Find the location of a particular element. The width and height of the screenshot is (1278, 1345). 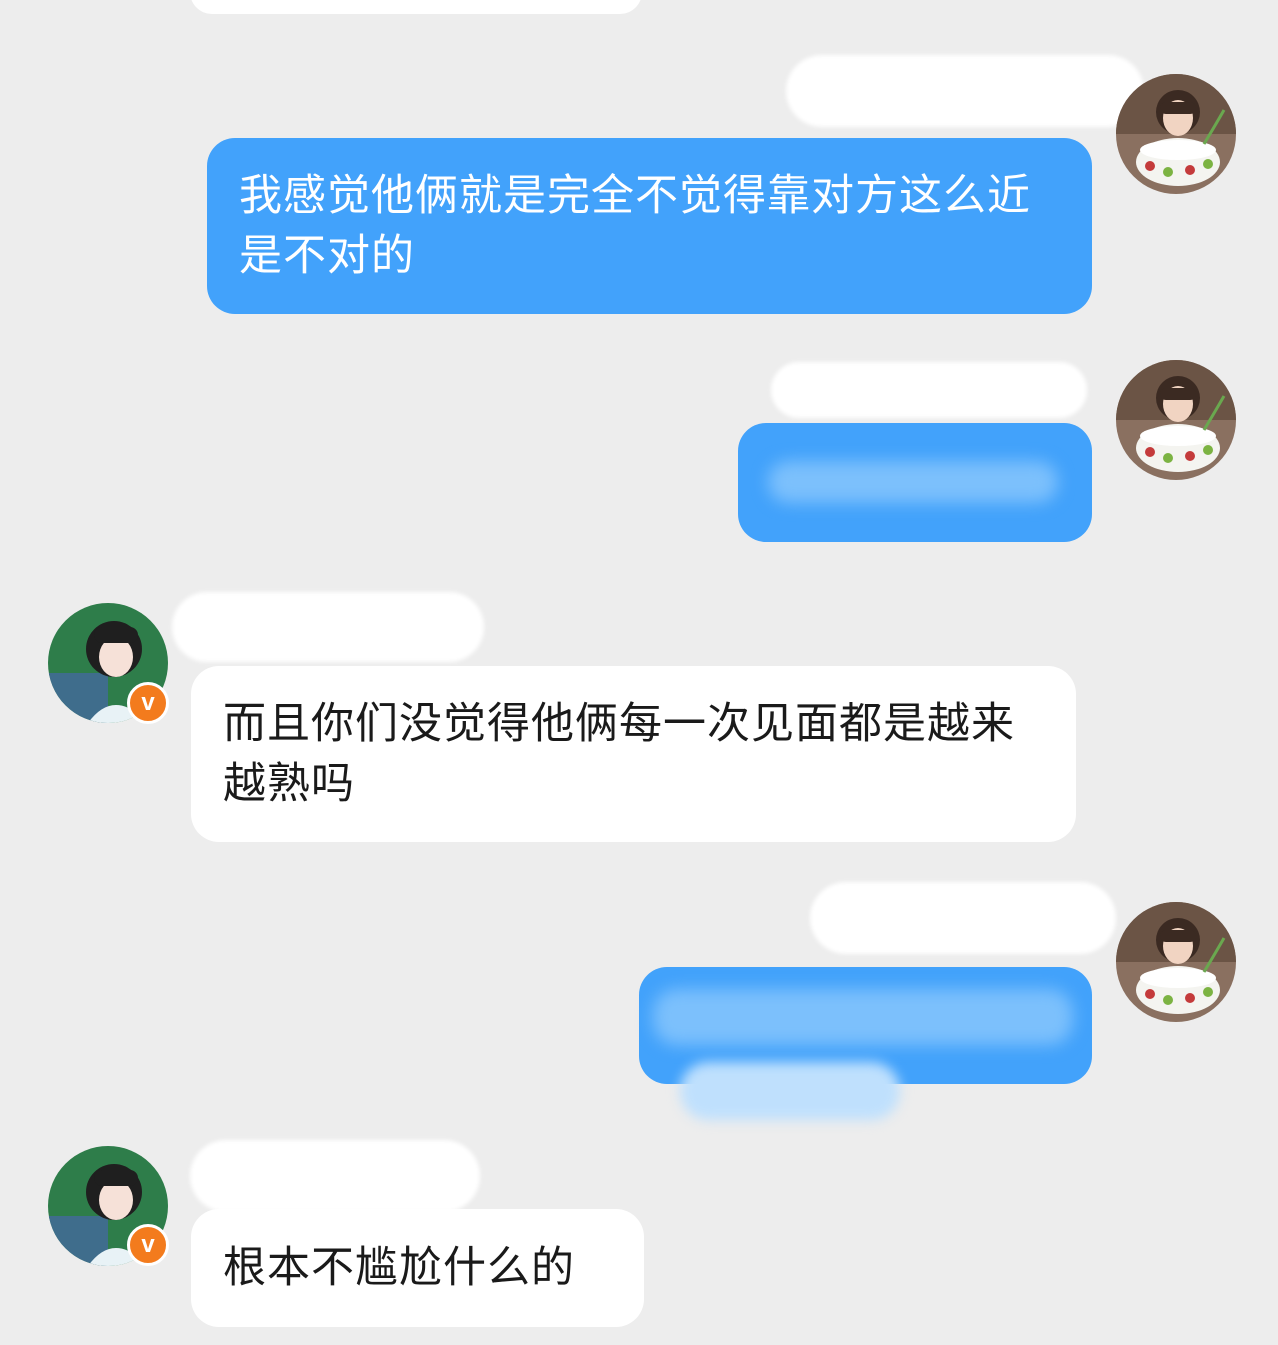

outgoing-message-bubble is located at coordinates (915, 482).